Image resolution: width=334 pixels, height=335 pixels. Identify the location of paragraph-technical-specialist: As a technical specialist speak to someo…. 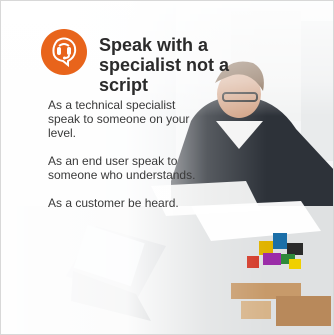
(119, 119).